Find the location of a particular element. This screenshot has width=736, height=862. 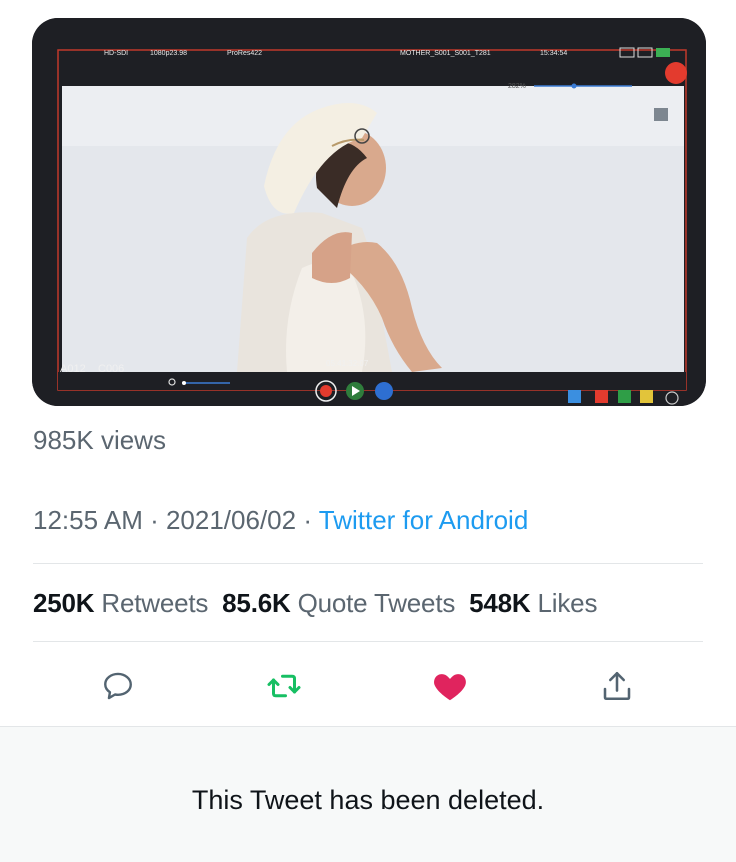

retweet-button is located at coordinates (284, 686).